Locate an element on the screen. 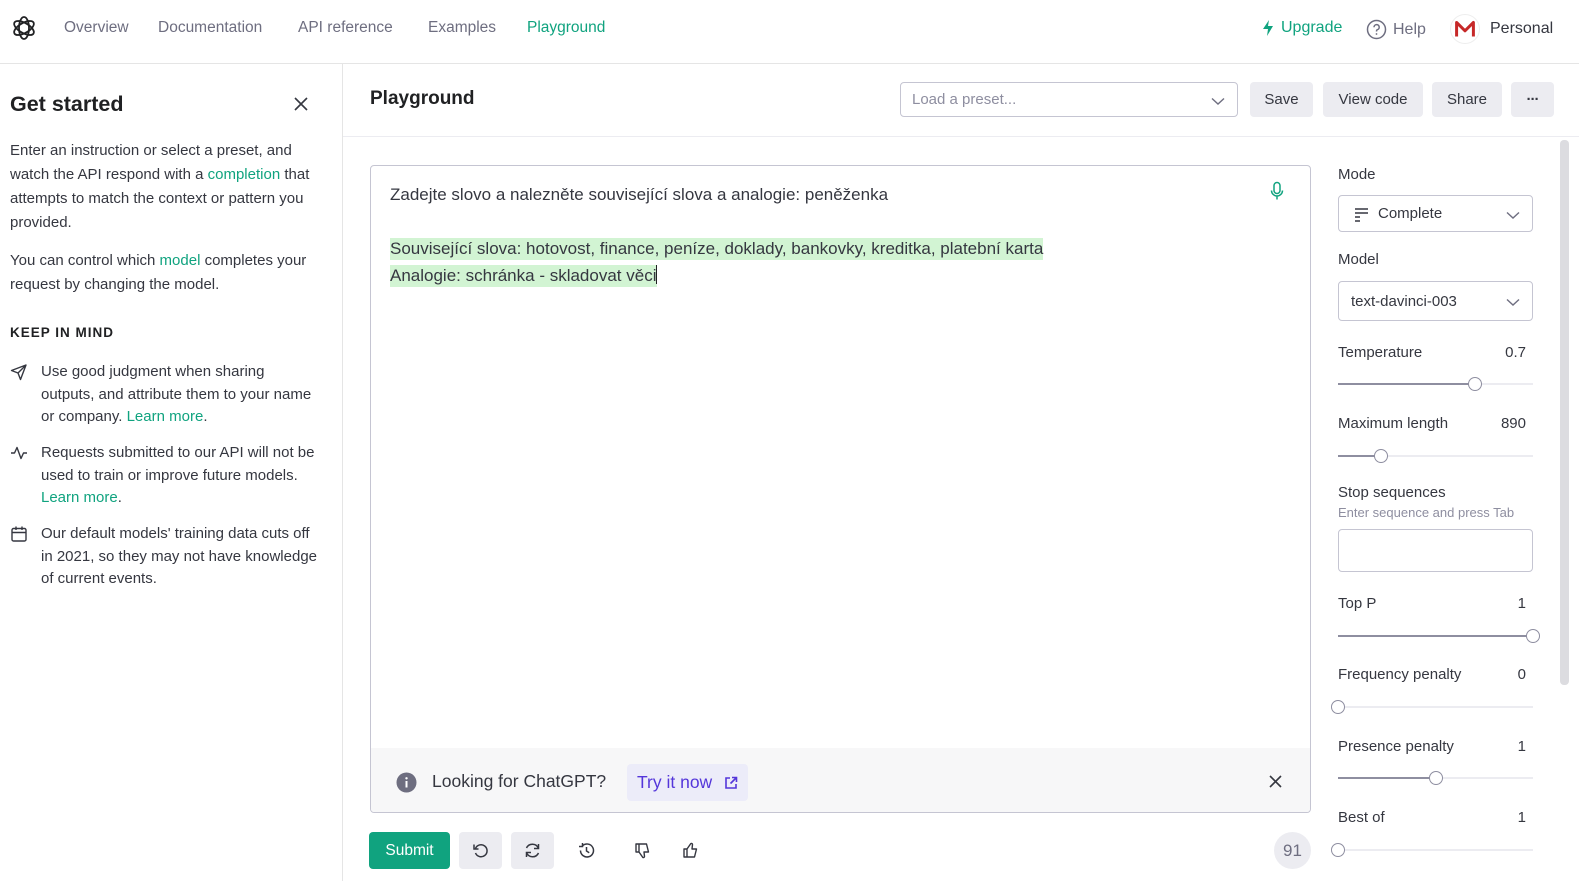 This screenshot has height=881, width=1579. activity-icon is located at coordinates (19, 453).